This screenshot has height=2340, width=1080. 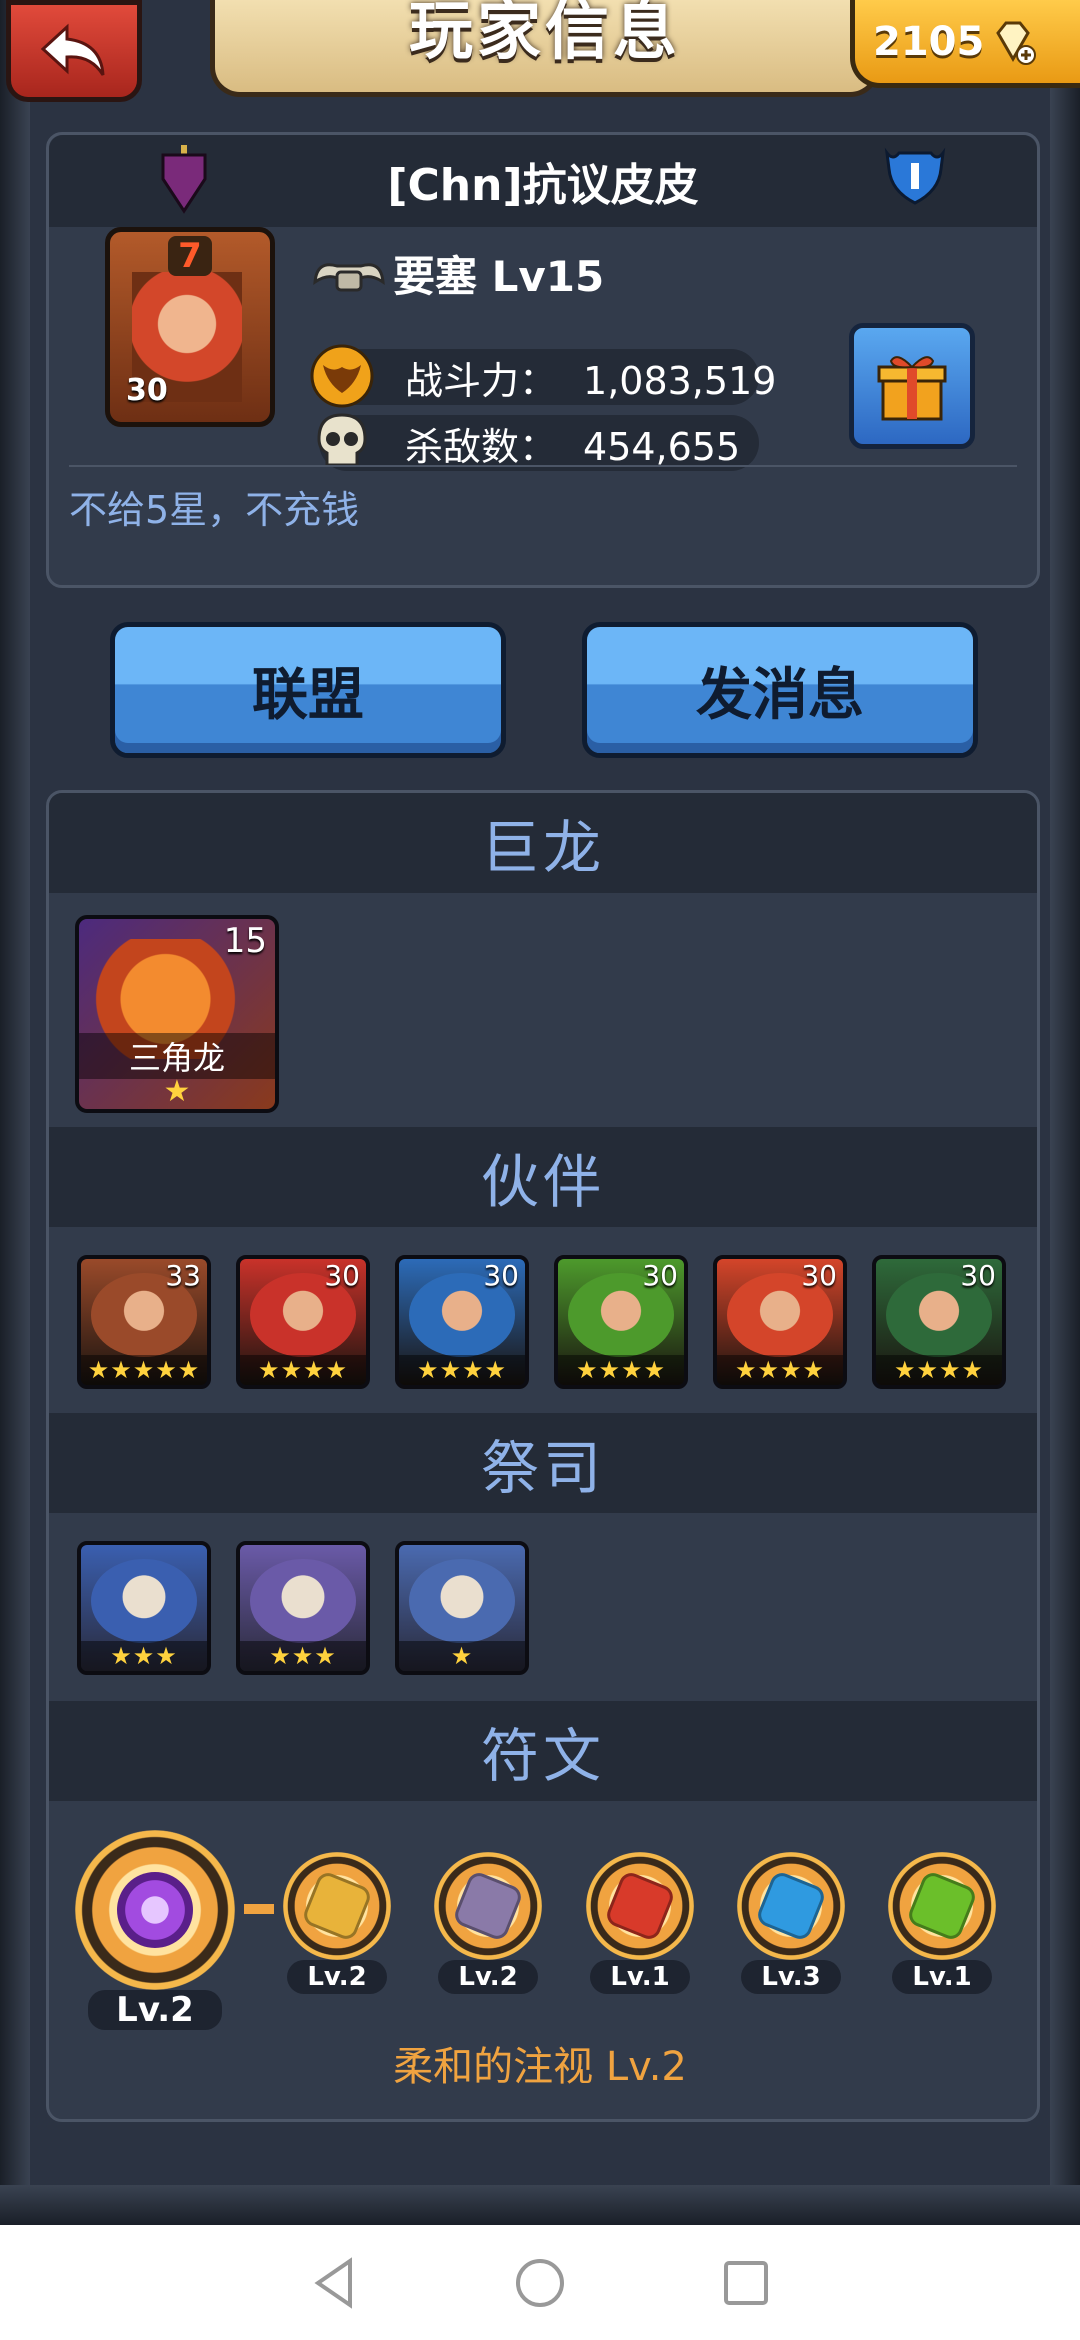 What do you see at coordinates (680, 380) in the screenshot?
I see `power-value: 1,083,519` at bounding box center [680, 380].